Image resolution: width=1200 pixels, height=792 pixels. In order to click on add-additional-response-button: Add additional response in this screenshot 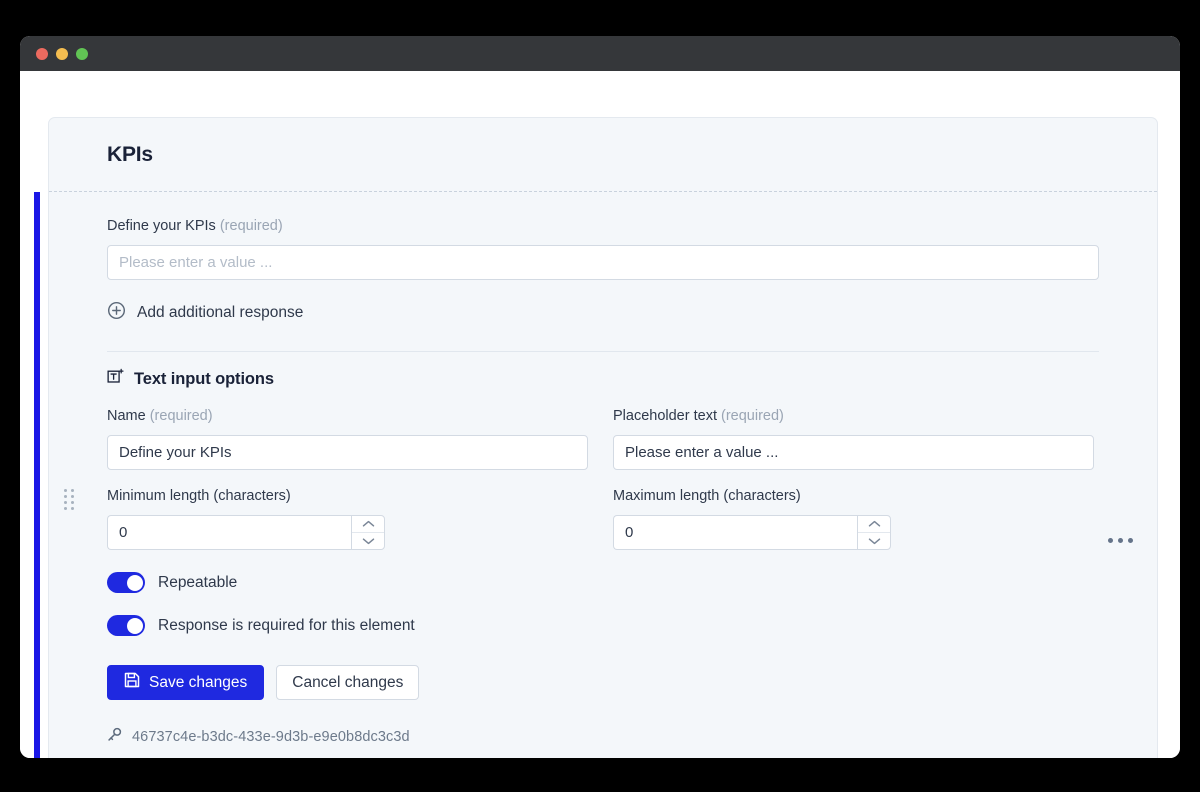, I will do `click(205, 313)`.